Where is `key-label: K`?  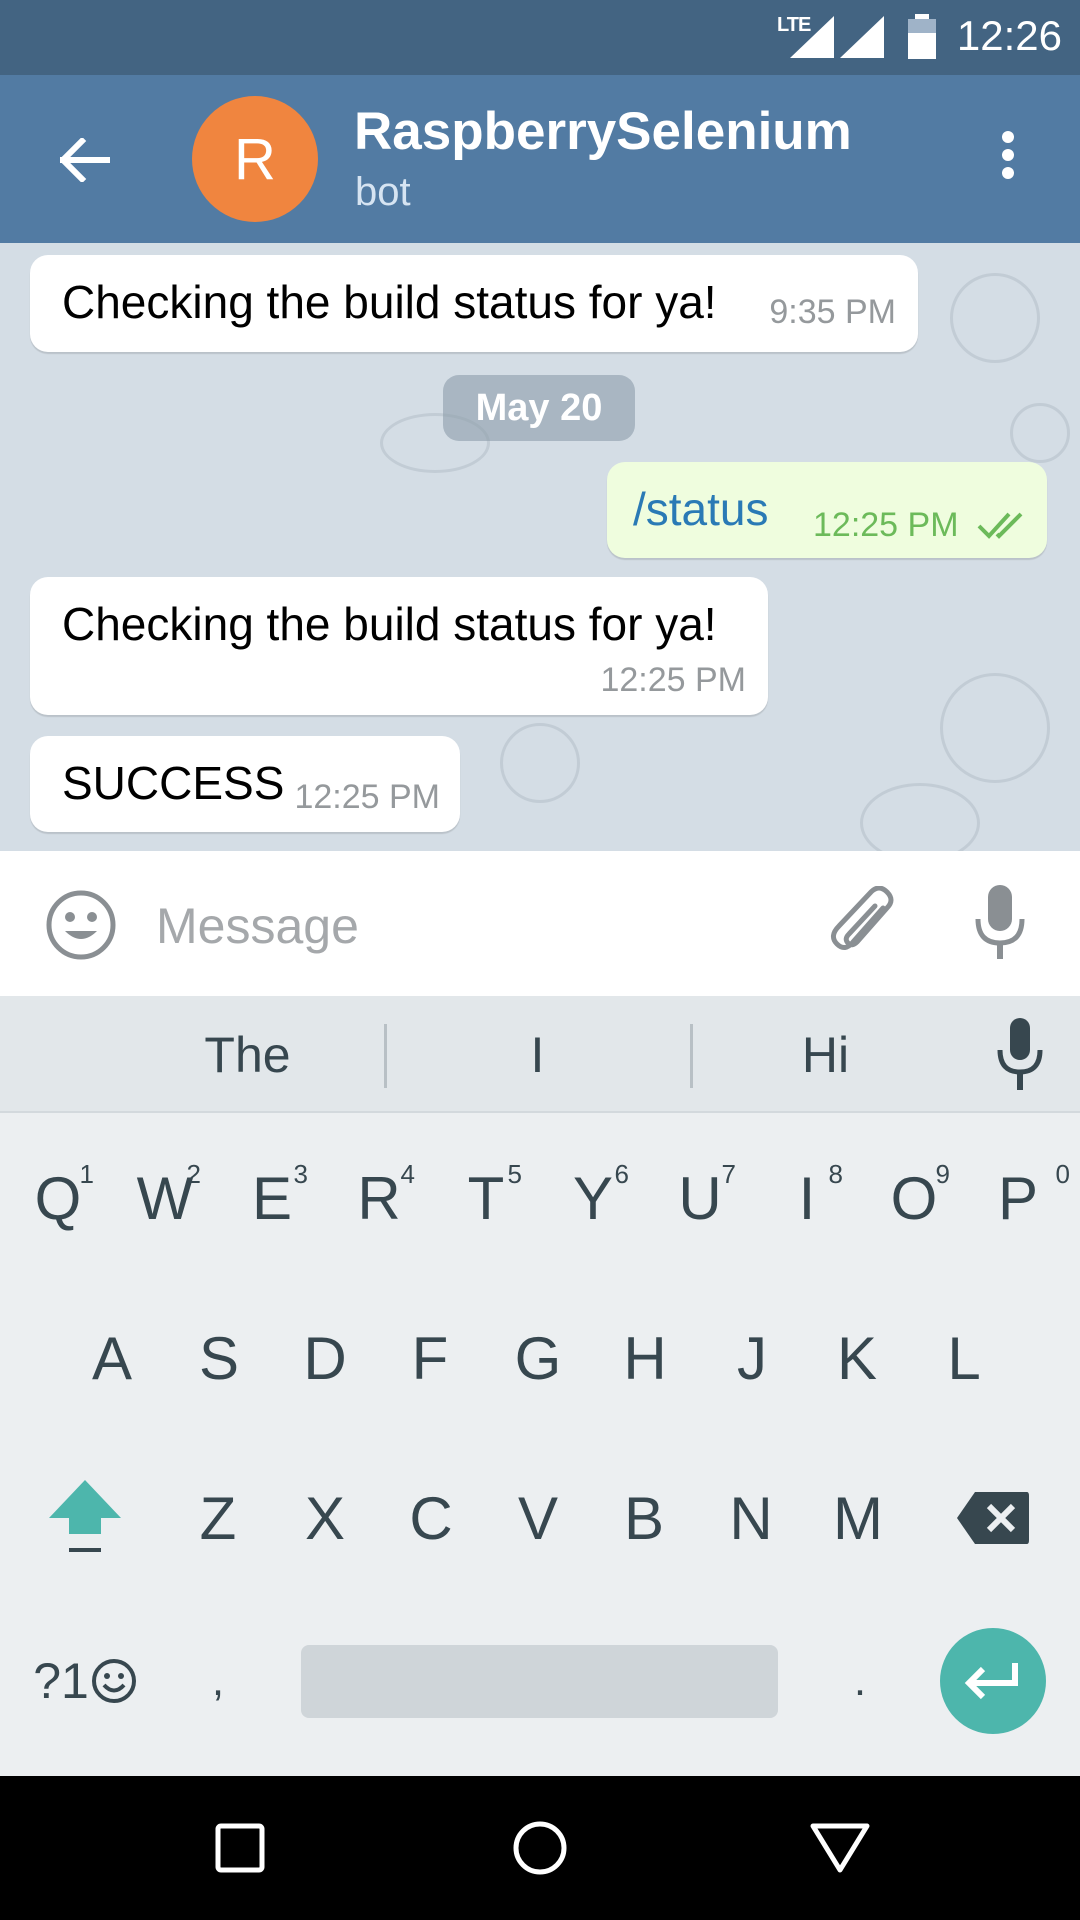
key-label: K is located at coordinates (857, 1358).